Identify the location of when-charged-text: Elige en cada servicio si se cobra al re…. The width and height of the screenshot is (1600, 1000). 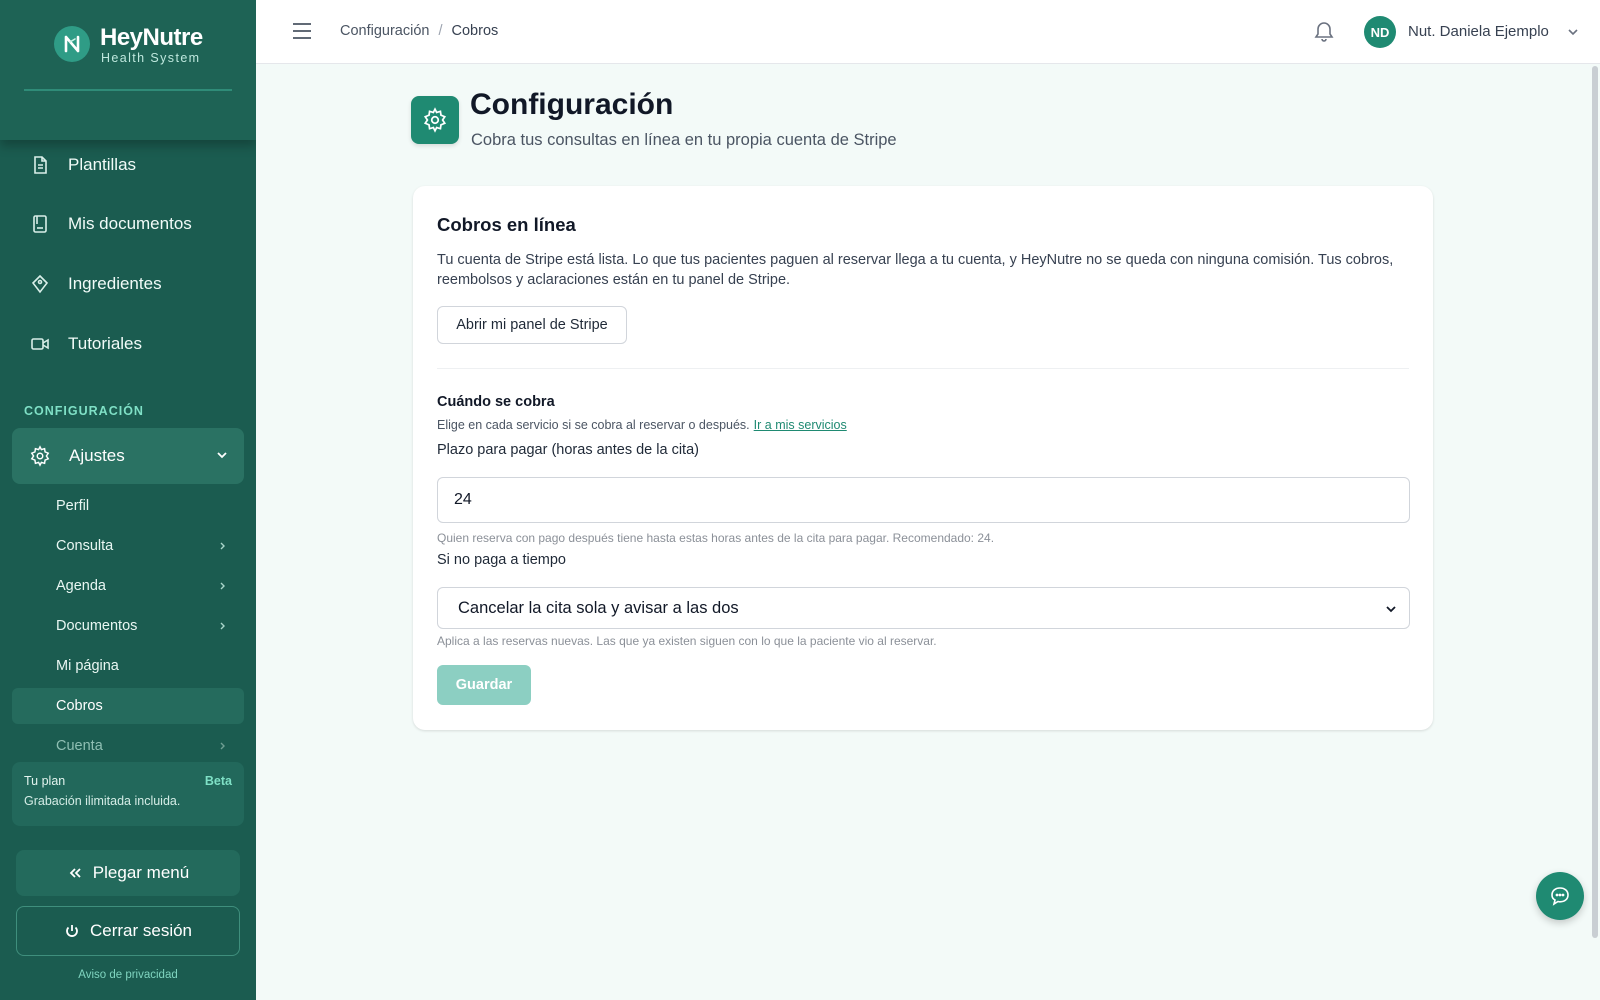
(593, 425).